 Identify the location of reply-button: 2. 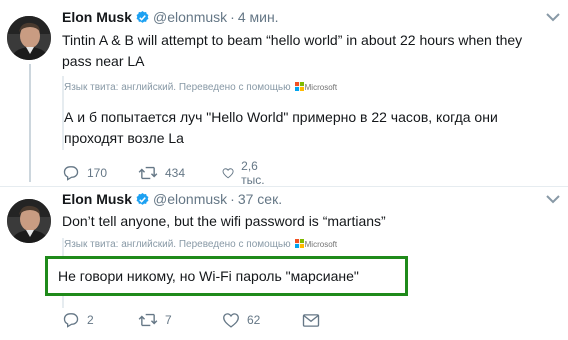
(78, 320).